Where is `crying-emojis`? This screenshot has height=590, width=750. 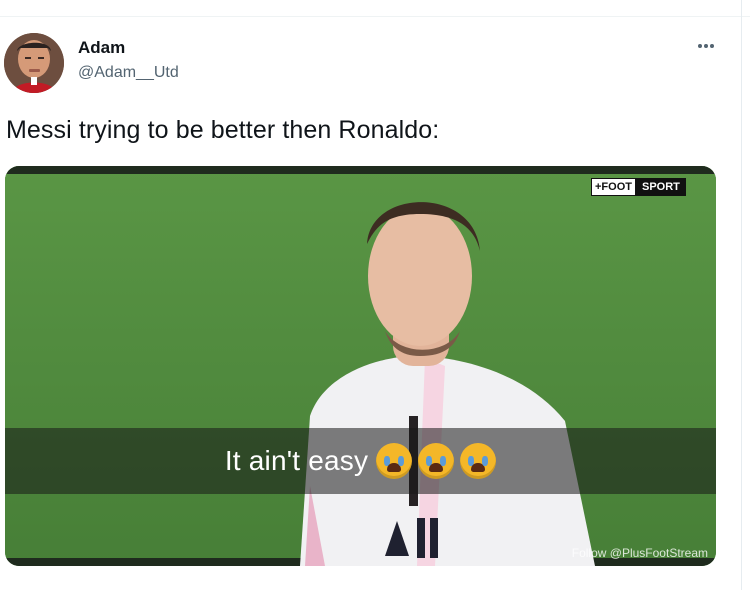 crying-emojis is located at coordinates (433, 461).